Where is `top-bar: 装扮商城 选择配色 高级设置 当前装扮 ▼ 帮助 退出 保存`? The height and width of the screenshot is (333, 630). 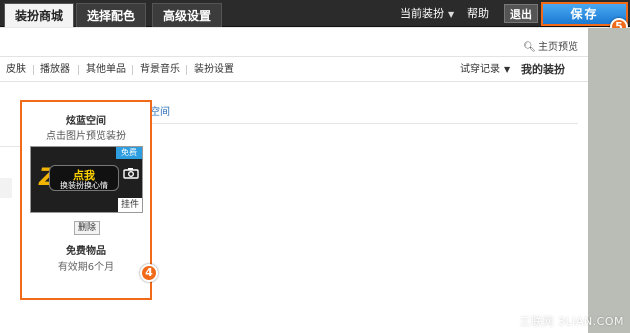 top-bar: 装扮商城 选择配色 高级设置 当前装扮 ▼ 帮助 退出 保存 is located at coordinates (315, 13).